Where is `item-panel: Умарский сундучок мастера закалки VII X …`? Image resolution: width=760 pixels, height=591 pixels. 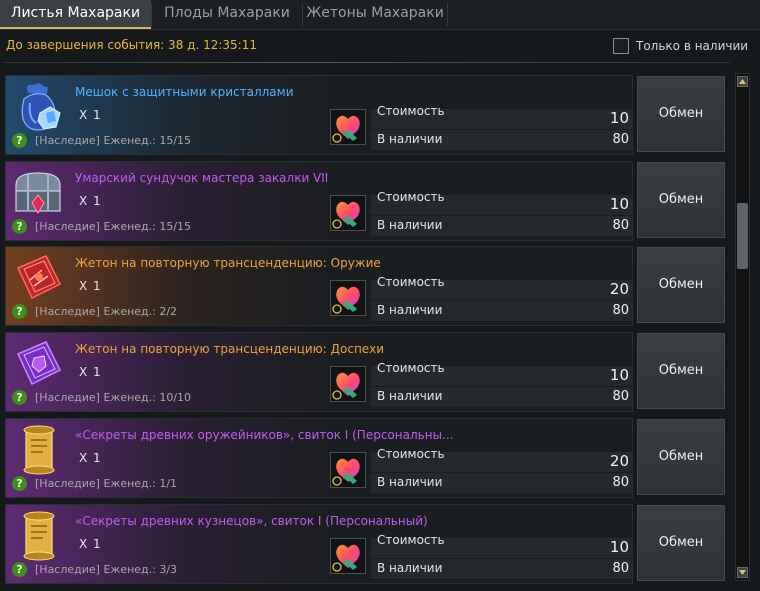 item-panel: Умарский сундучок мастера закалки VII X … is located at coordinates (319, 201).